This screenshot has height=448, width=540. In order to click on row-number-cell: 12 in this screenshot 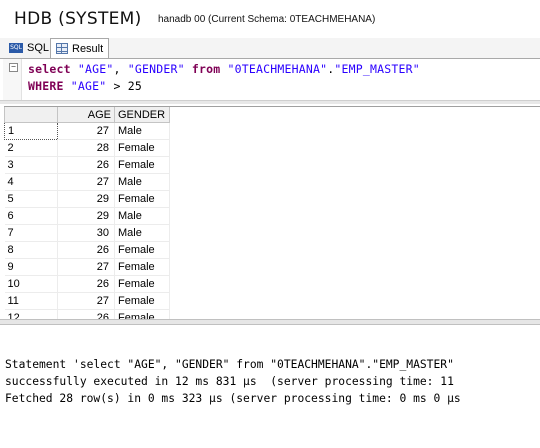, I will do `click(31, 314)`.